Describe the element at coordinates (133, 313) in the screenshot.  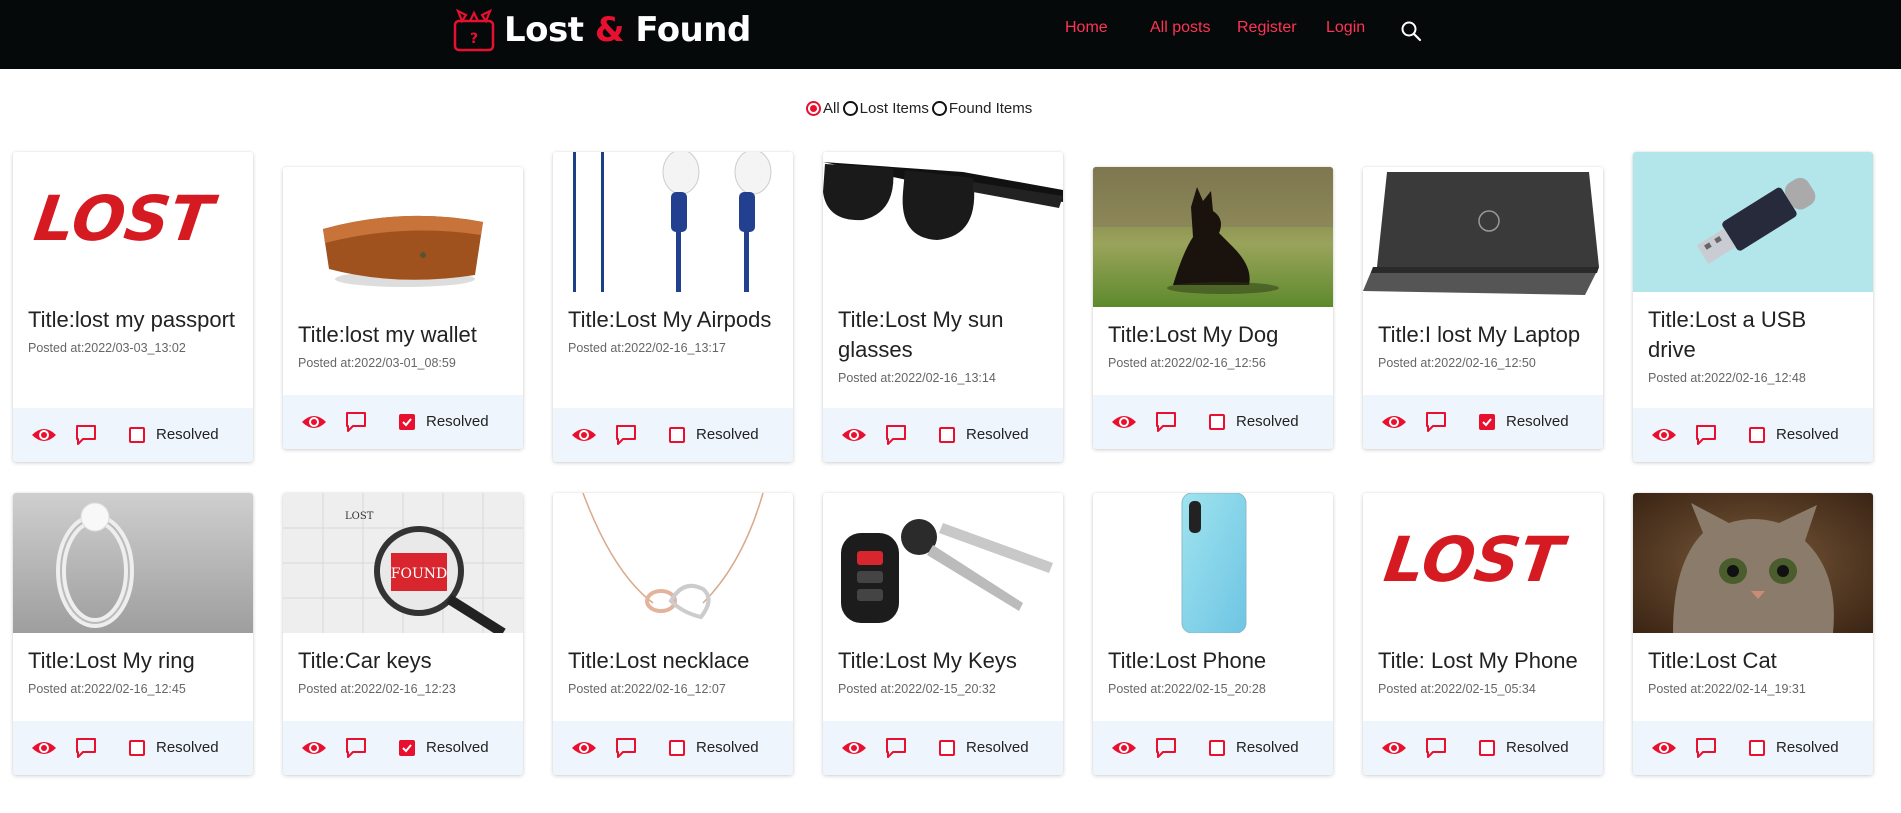
I see `post-title: Title:lost my passport` at that location.